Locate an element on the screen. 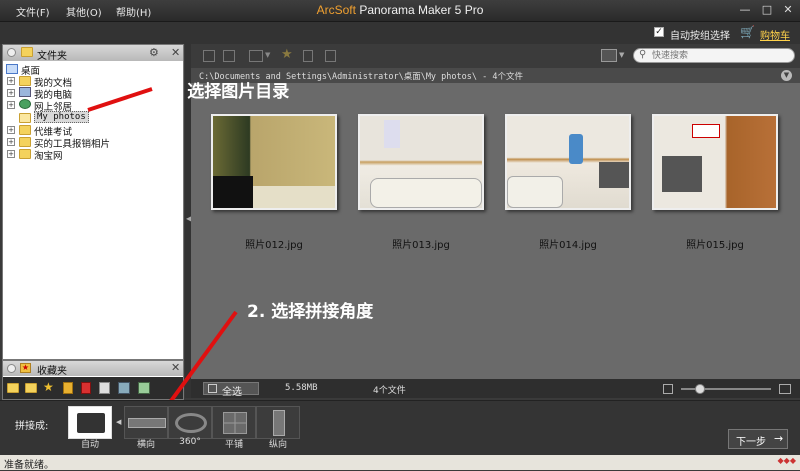  watermark-logo: ◆◆◆ is located at coordinates (786, 460).